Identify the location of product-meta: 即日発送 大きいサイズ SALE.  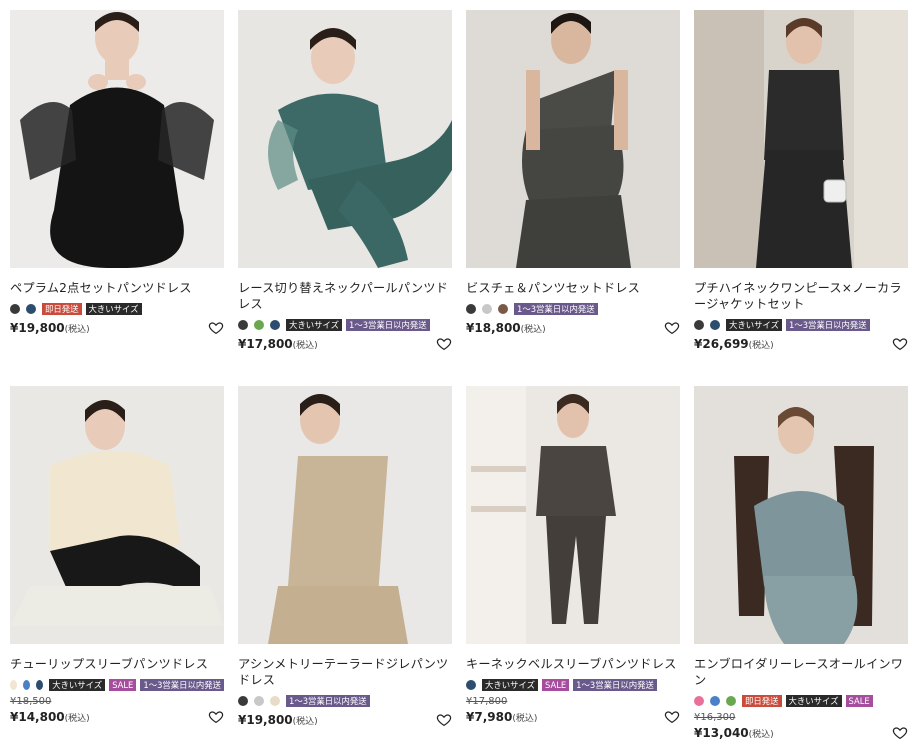
(801, 701).